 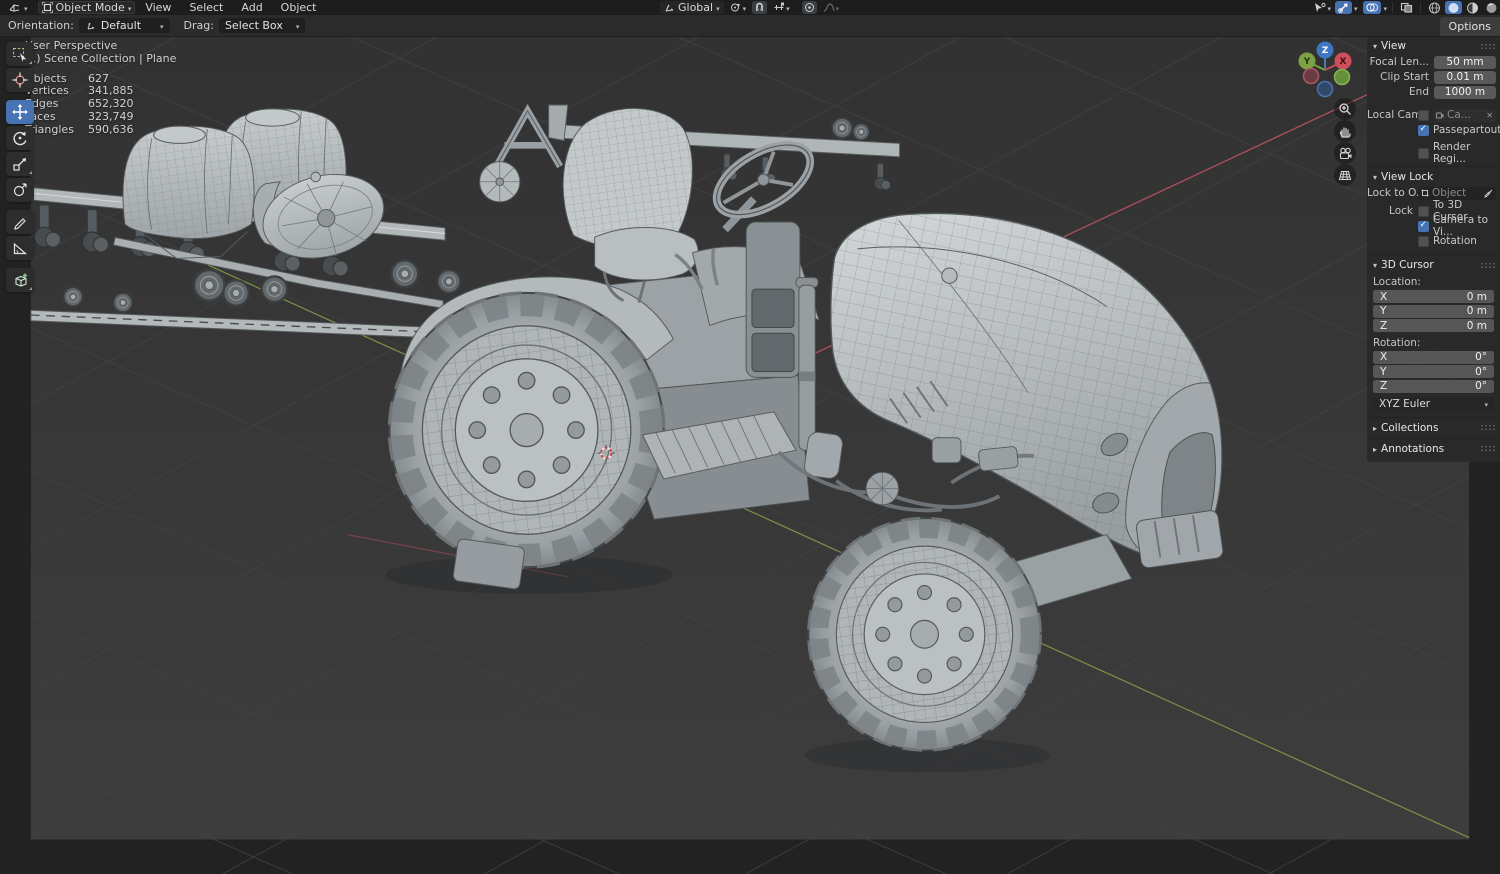 What do you see at coordinates (1433, 46) in the screenshot?
I see `panel-view-header: View` at bounding box center [1433, 46].